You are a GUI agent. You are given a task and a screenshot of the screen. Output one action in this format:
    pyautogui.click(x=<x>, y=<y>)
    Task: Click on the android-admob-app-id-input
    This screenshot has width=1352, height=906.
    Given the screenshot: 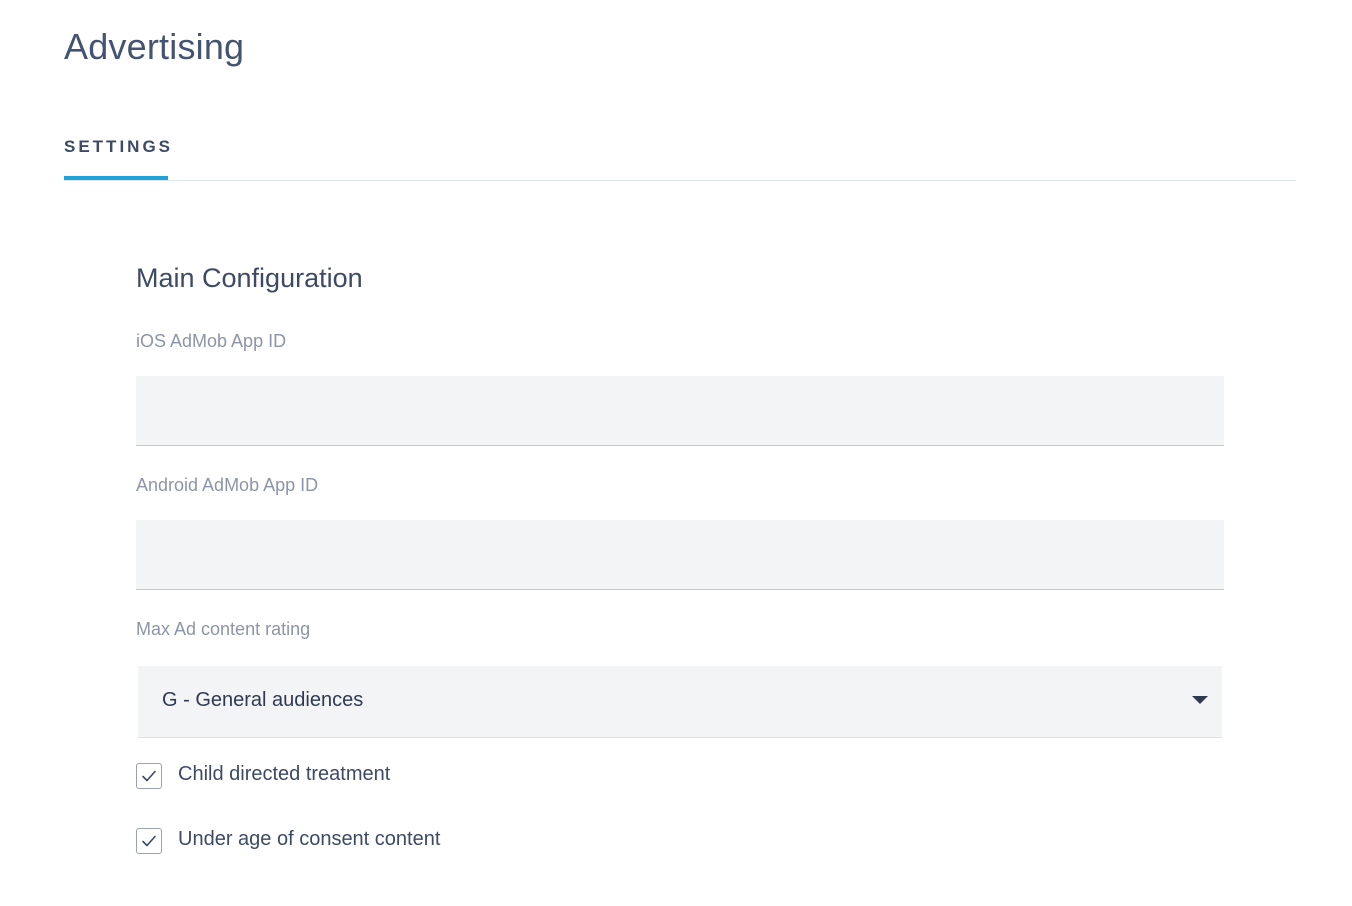 What is the action you would take?
    pyautogui.click(x=680, y=555)
    